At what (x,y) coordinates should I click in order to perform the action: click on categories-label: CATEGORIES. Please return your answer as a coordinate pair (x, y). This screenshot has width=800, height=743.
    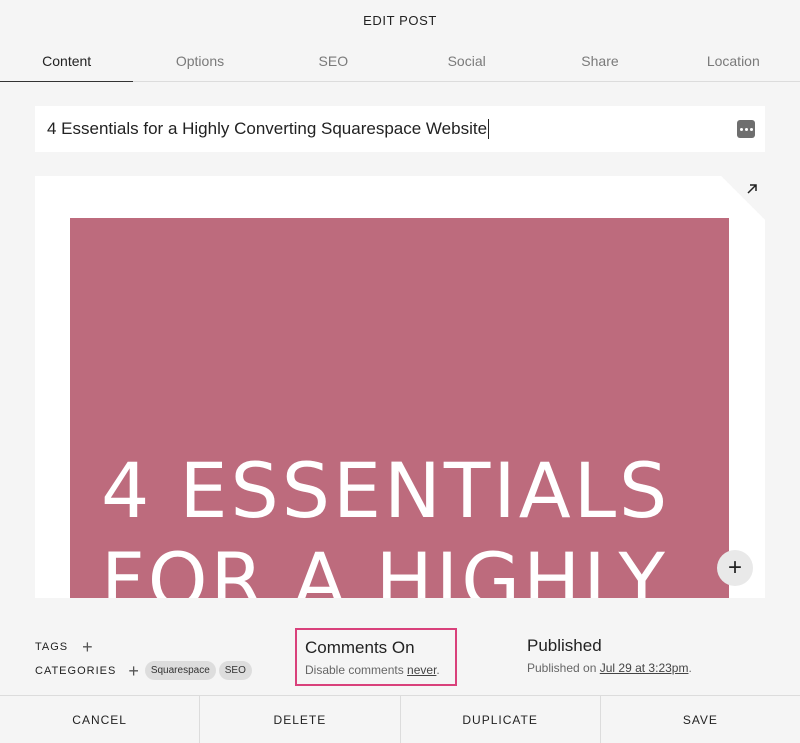
    Looking at the image, I should click on (76, 670).